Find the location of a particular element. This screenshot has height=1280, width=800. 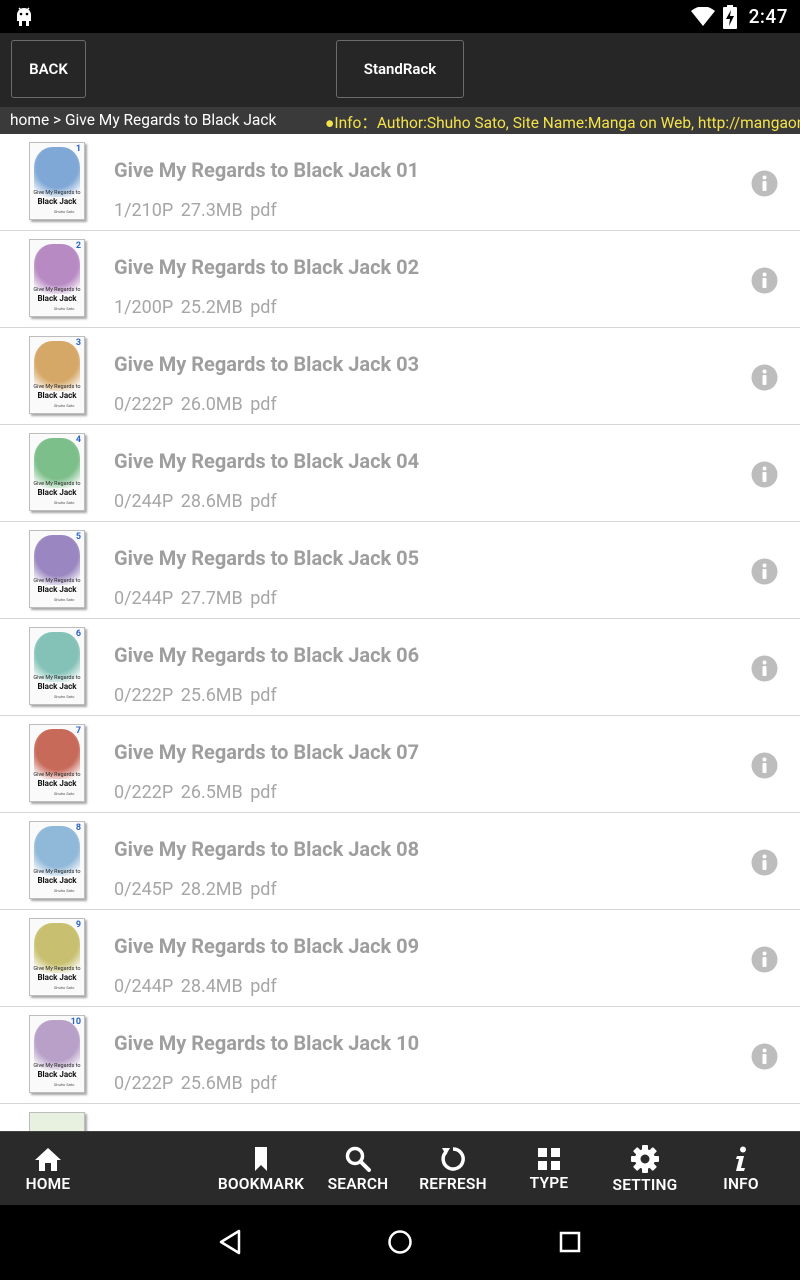

book-cover: 10 Give My Regards to Black Jack Shuho Sato is located at coordinates (57, 1054).